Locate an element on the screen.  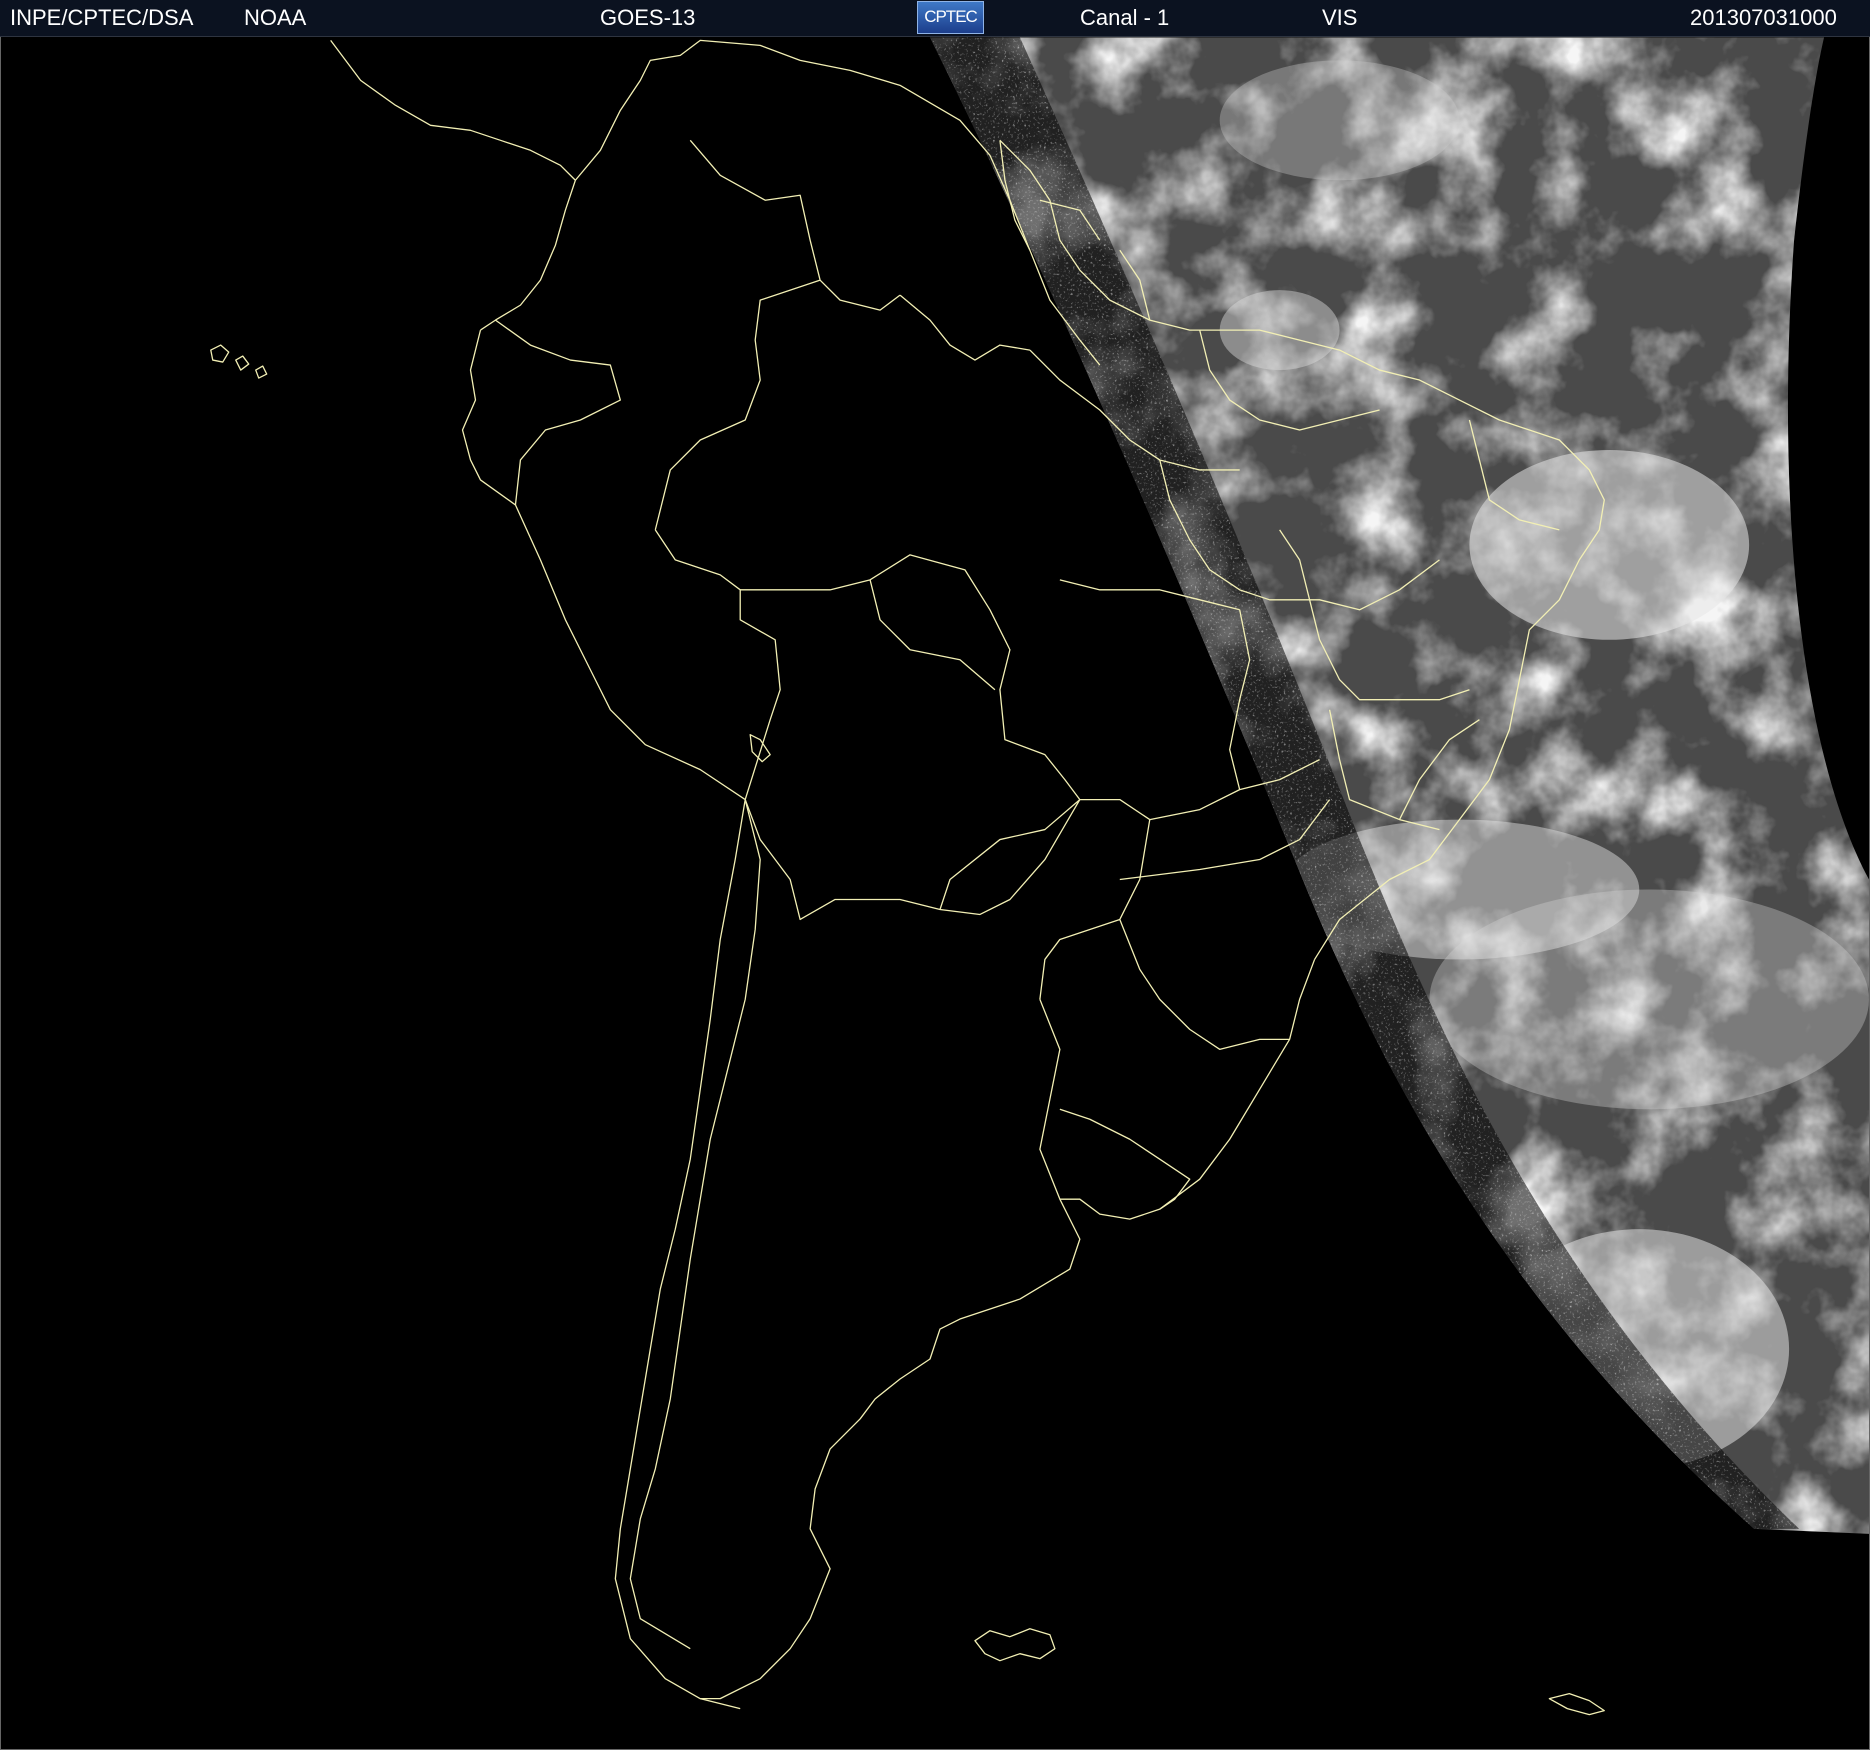
colombia-venezuela-border is located at coordinates (795, 225).